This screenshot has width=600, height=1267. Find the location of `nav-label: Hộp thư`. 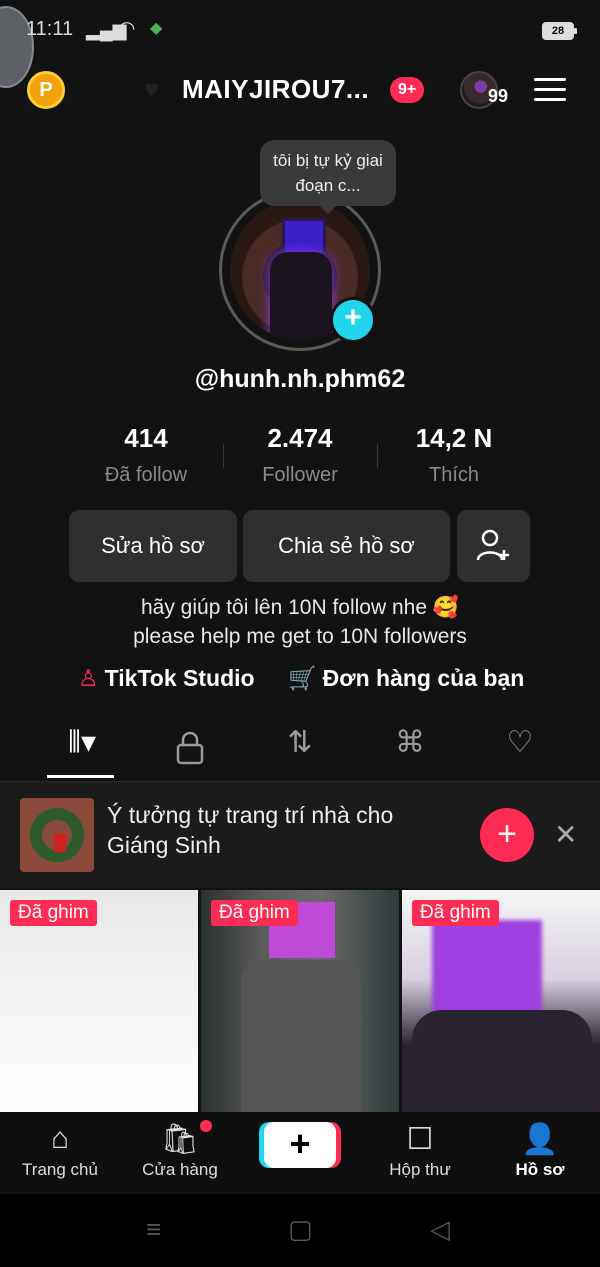

nav-label: Hộp thư is located at coordinates (420, 1169).